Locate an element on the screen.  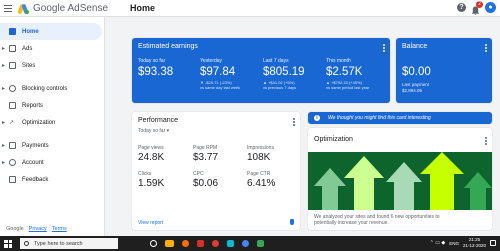
sites-icon is located at coordinates (12, 65).